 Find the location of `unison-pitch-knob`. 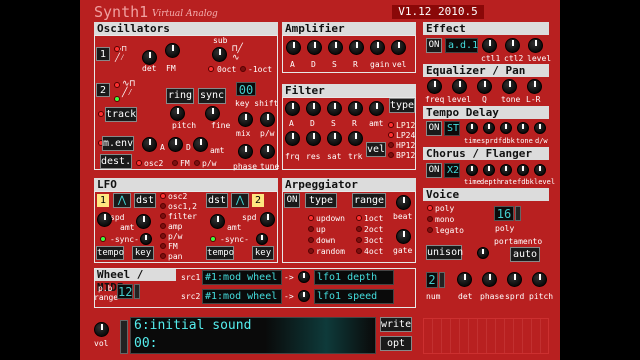

unison-pitch-knob is located at coordinates (539, 279).